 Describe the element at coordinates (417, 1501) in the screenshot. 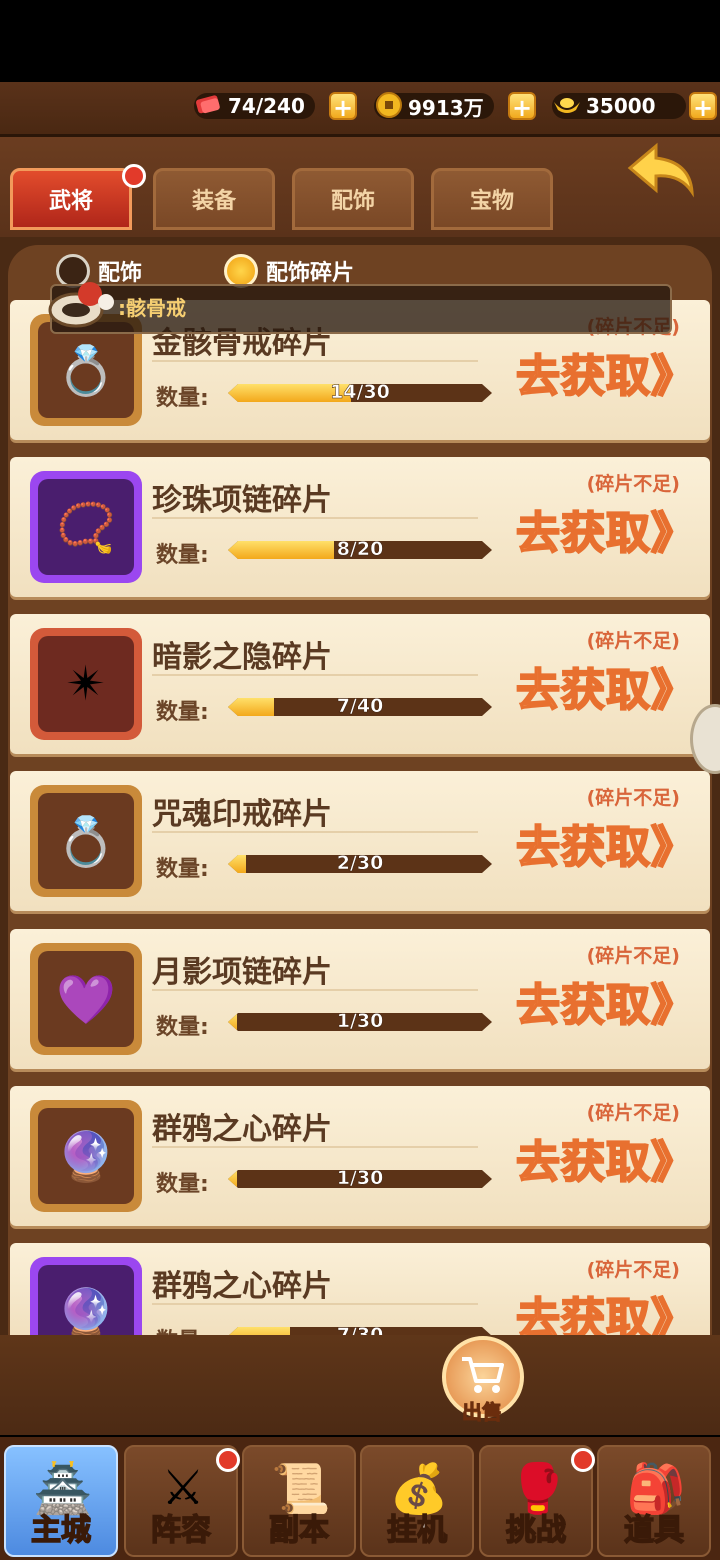

I see `nav-treasure-bag: 💰 挂机` at that location.